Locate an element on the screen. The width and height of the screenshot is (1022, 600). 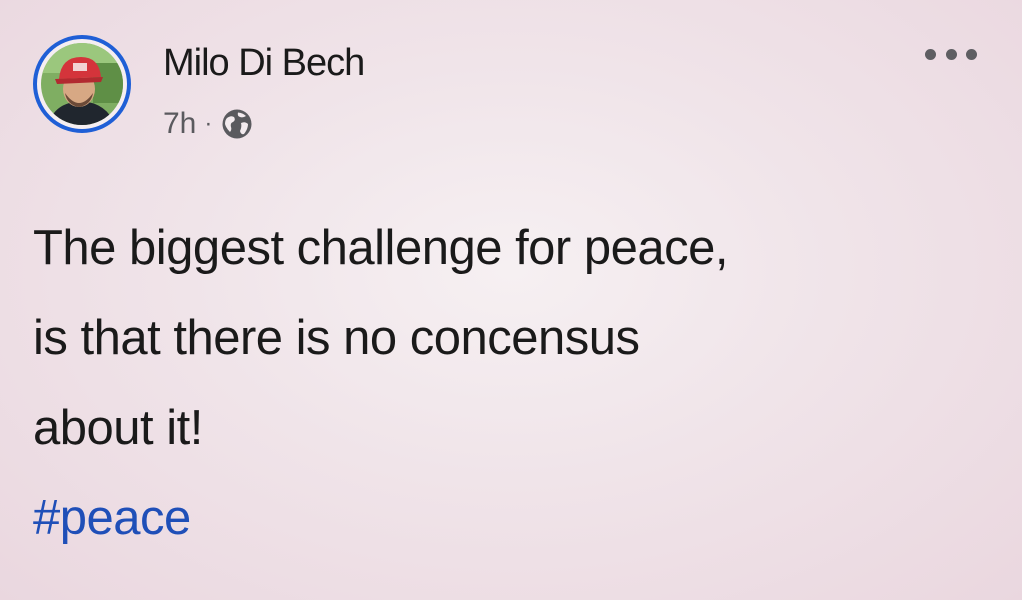
avatar is located at coordinates (82, 84).